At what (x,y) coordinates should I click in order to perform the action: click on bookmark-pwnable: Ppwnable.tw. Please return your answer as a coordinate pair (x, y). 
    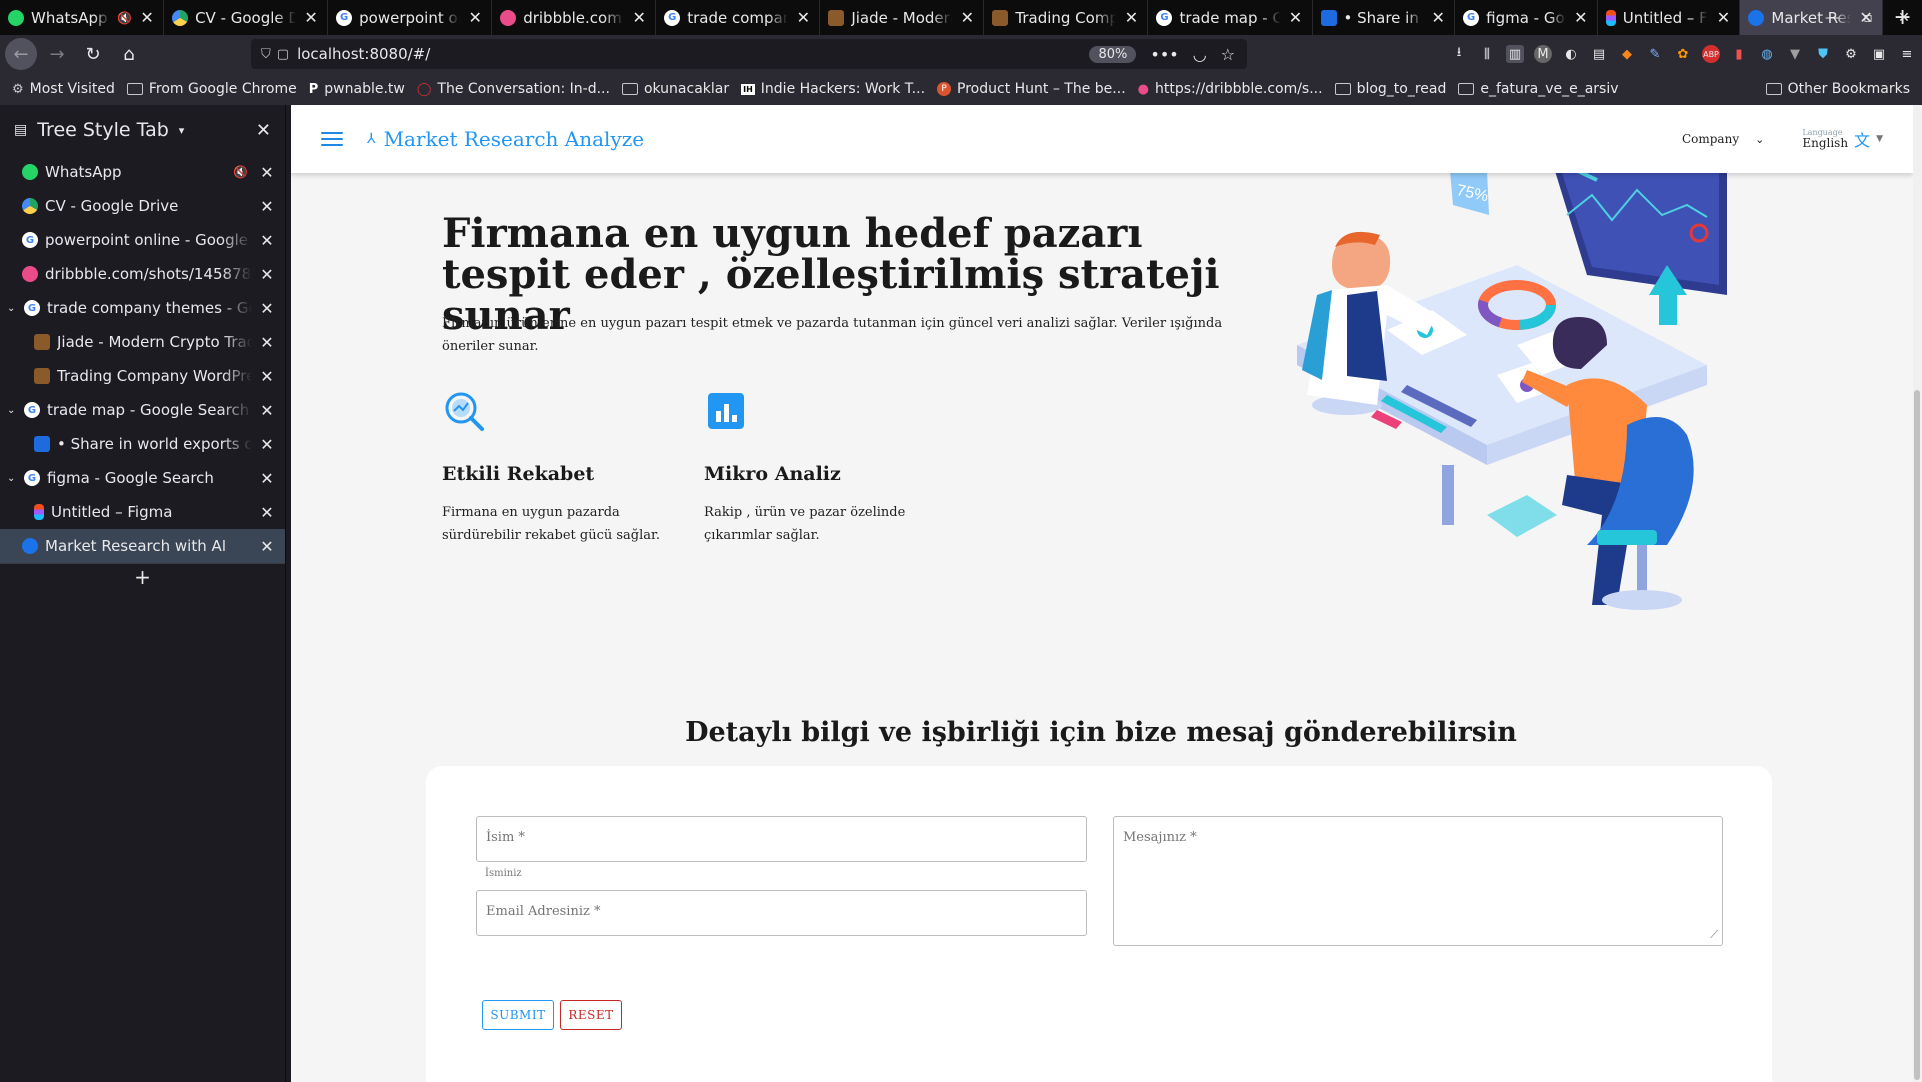
    Looking at the image, I should click on (357, 89).